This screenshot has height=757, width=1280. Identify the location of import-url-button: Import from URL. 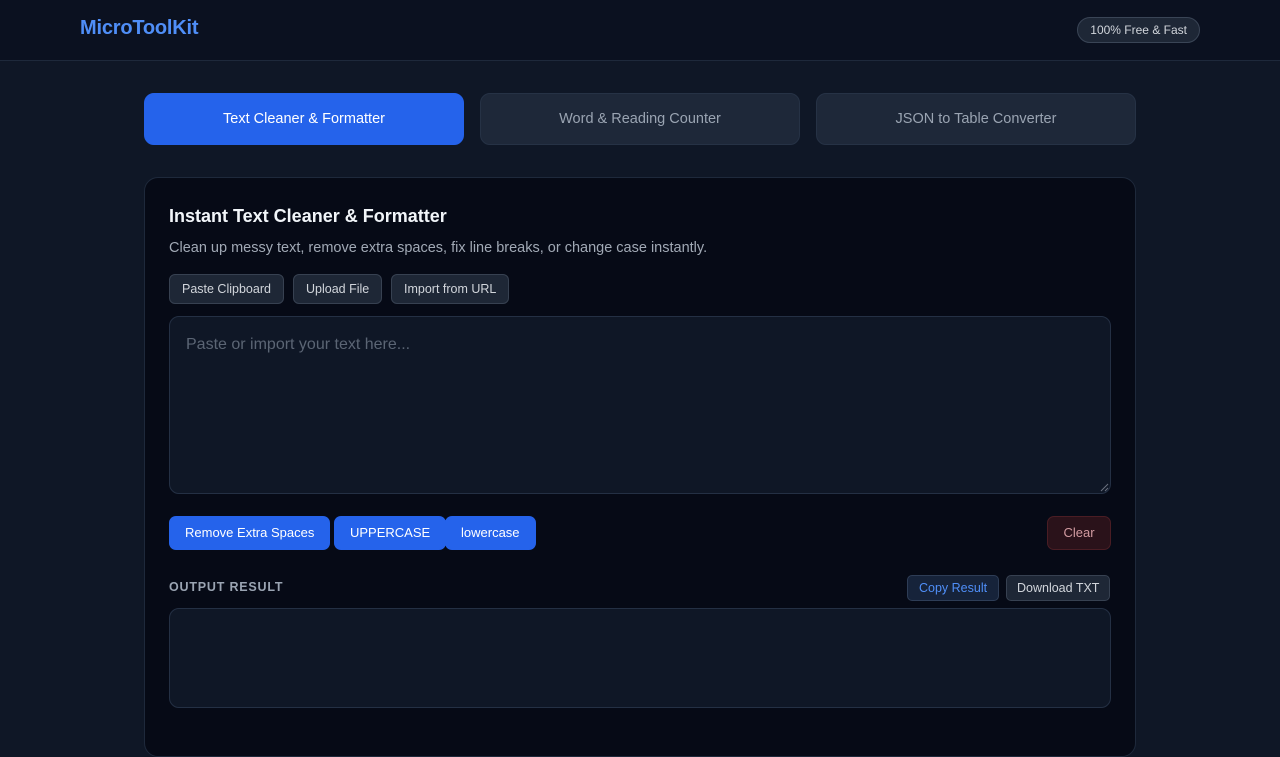
(450, 289).